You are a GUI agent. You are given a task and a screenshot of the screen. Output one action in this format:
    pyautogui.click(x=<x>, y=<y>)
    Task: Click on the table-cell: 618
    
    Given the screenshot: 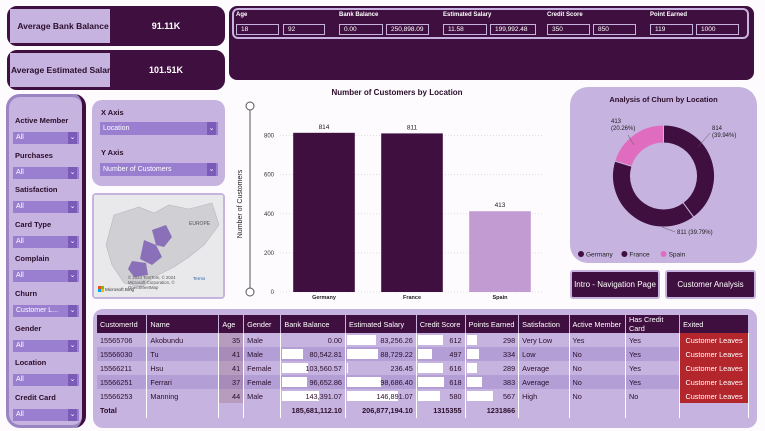 What is the action you would take?
    pyautogui.click(x=441, y=382)
    